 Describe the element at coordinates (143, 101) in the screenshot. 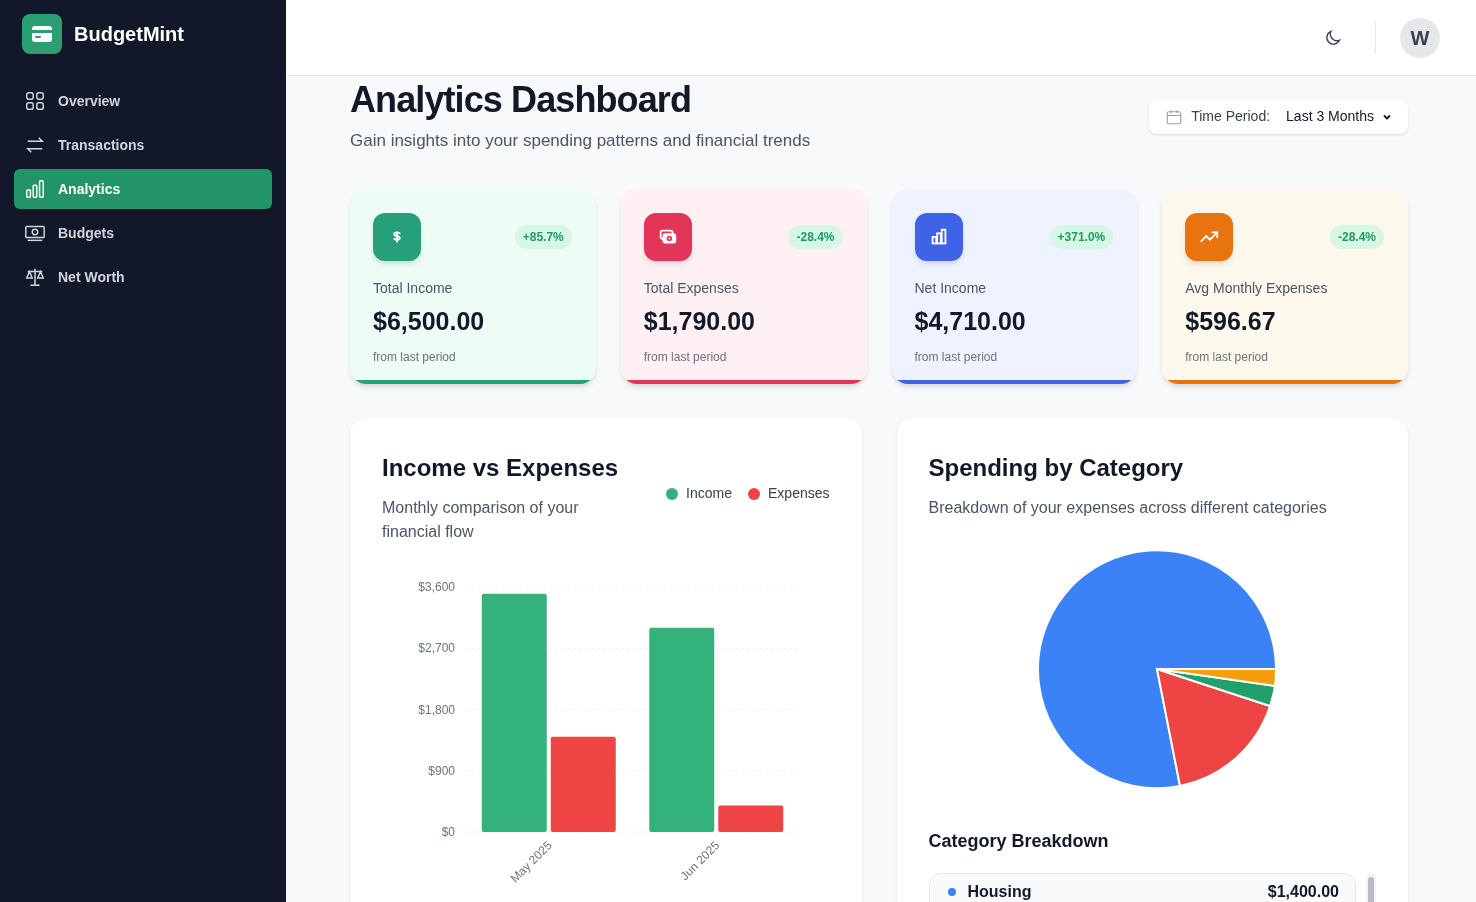

I see `nav-item: Overview` at that location.